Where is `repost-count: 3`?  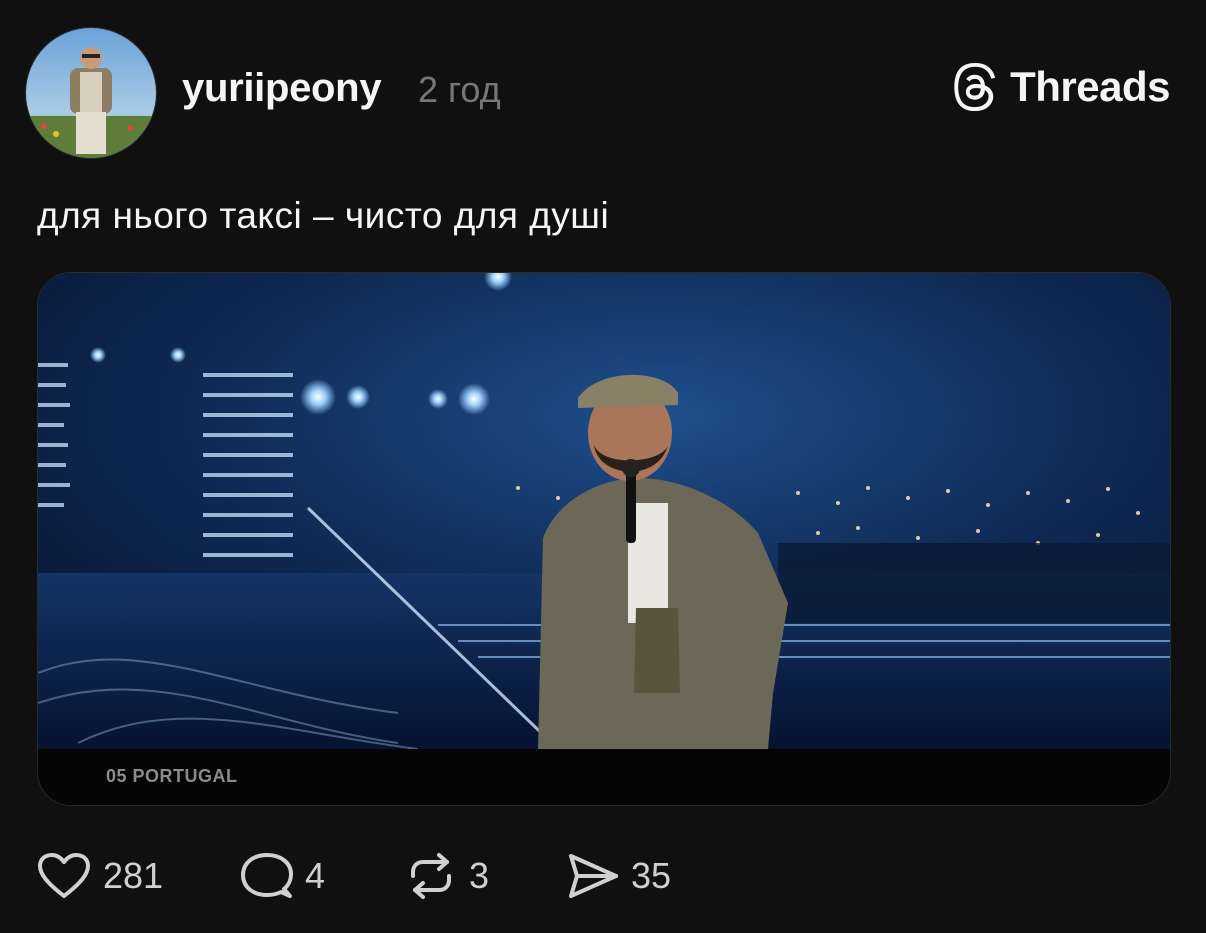 repost-count: 3 is located at coordinates (479, 875).